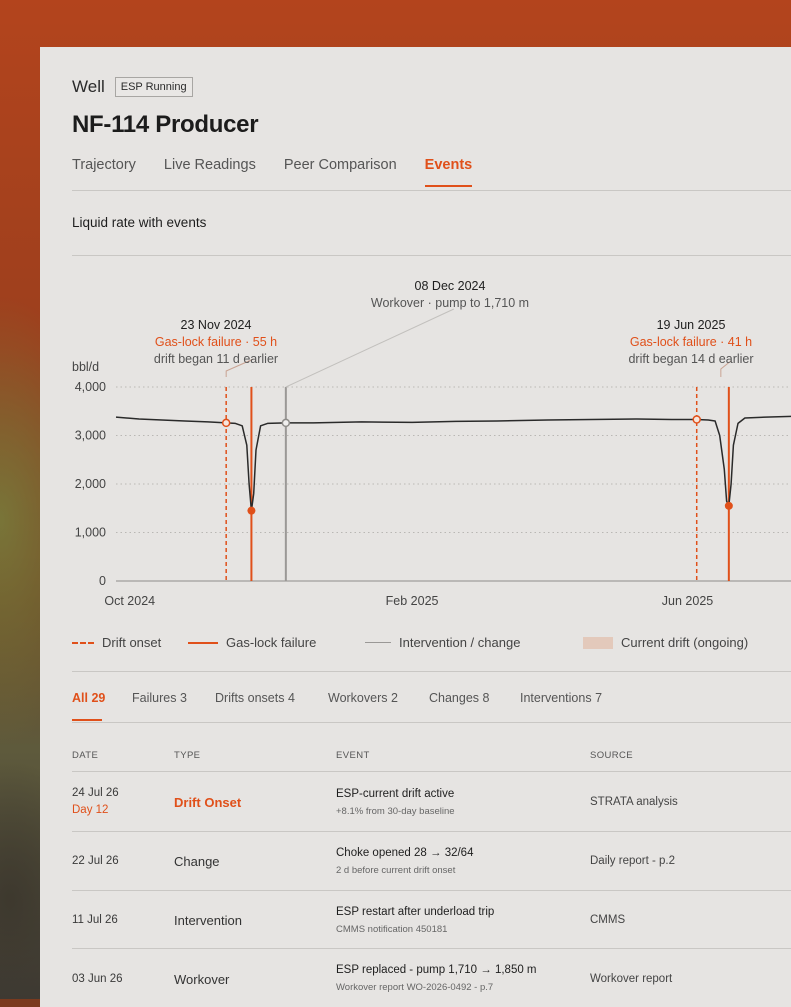  What do you see at coordinates (97, 979) in the screenshot?
I see `row-date: 03 Jun 26` at bounding box center [97, 979].